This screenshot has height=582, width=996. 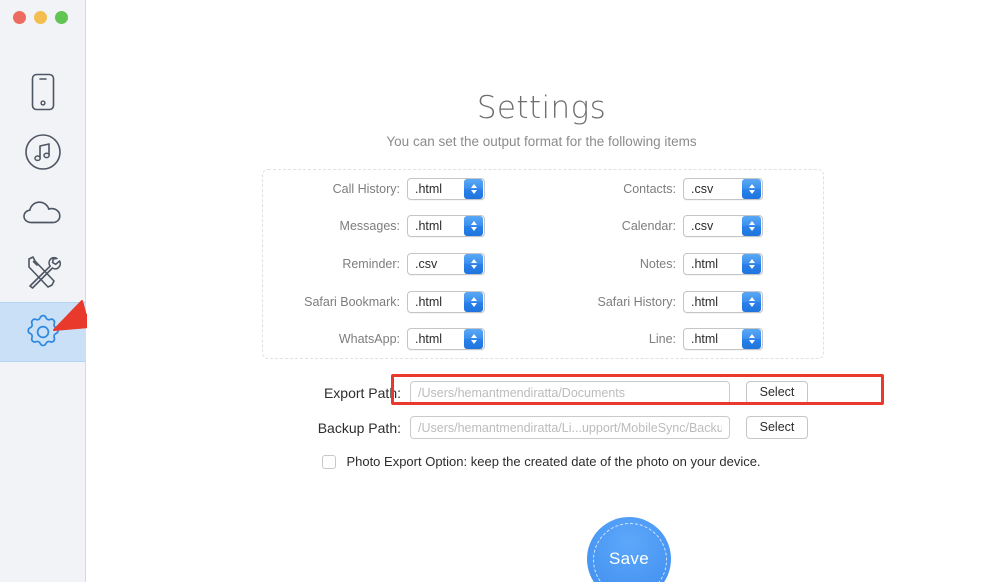 I want to click on format-label: Reminder:, so click(x=371, y=263).